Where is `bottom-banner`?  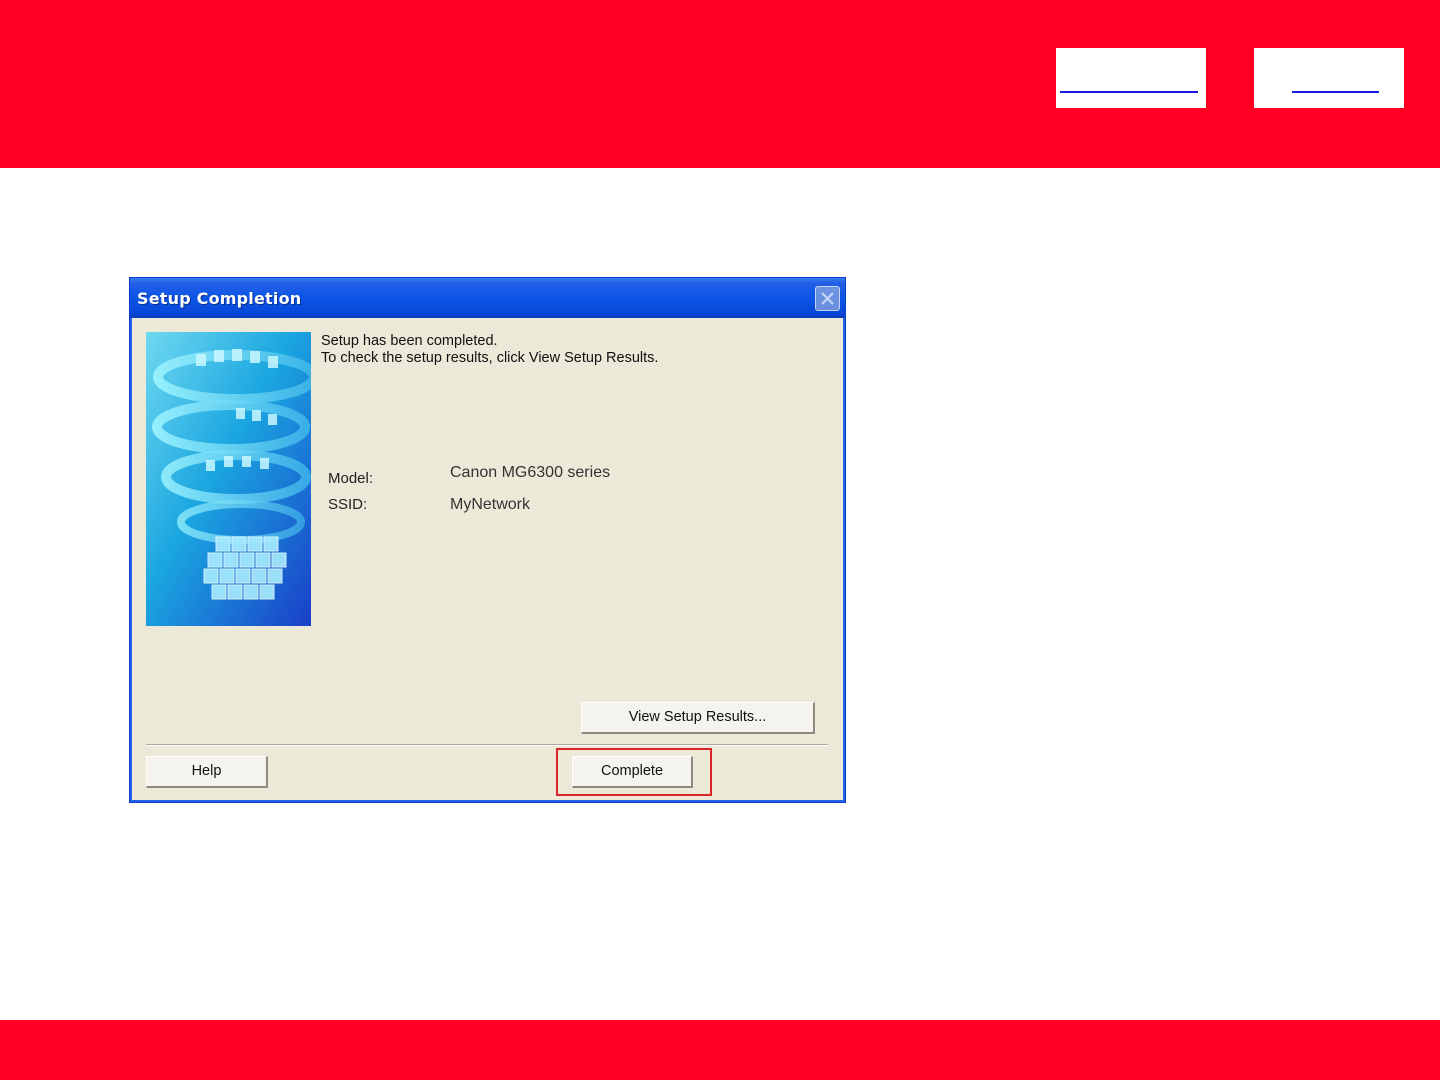
bottom-banner is located at coordinates (720, 1050).